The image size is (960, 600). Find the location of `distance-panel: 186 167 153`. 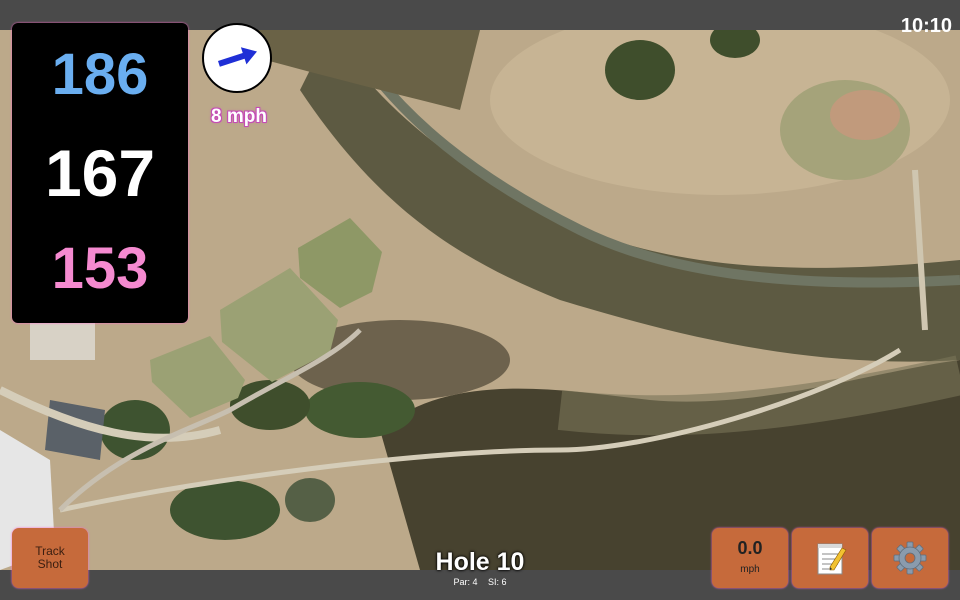

distance-panel: 186 167 153 is located at coordinates (100, 173).